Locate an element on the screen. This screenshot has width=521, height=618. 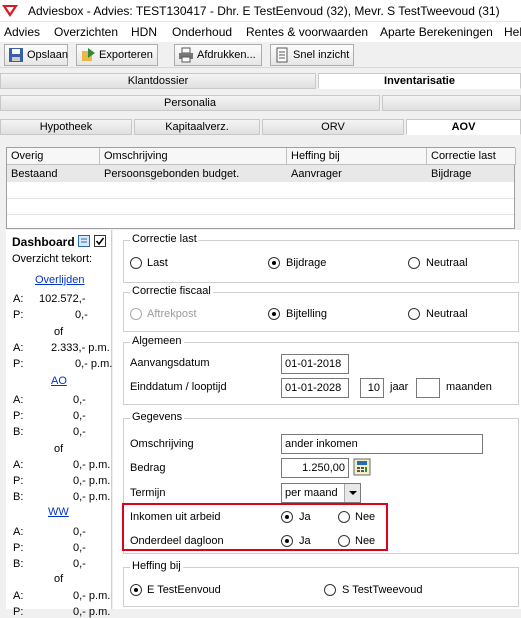
ao-link: AO is located at coordinates (59, 381).